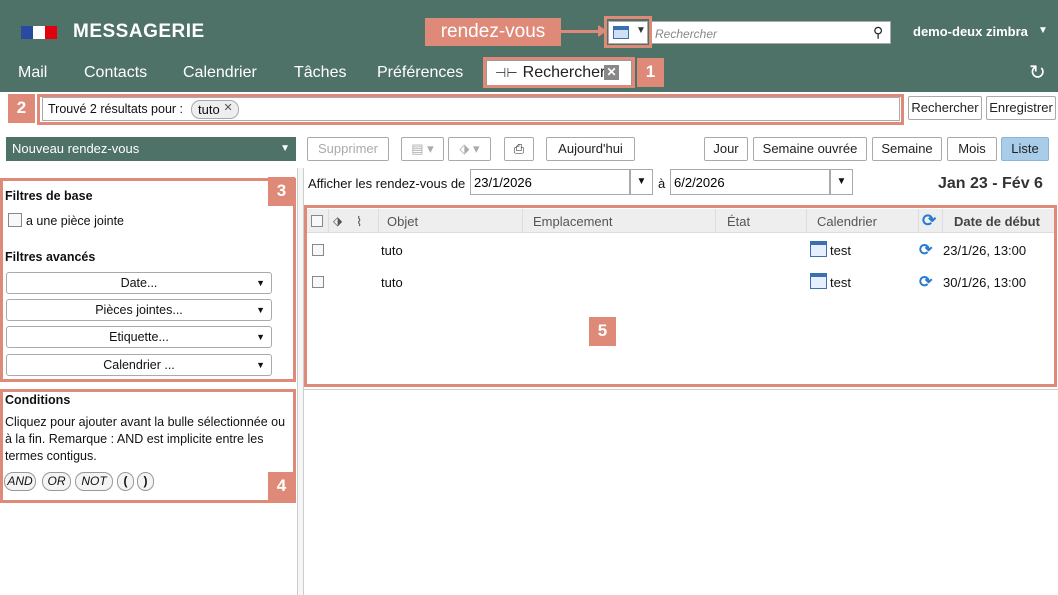  Describe the element at coordinates (680, 282) in the screenshot. I see `table-row: tuto test ⟳ 30/1/26, 13:00` at that location.